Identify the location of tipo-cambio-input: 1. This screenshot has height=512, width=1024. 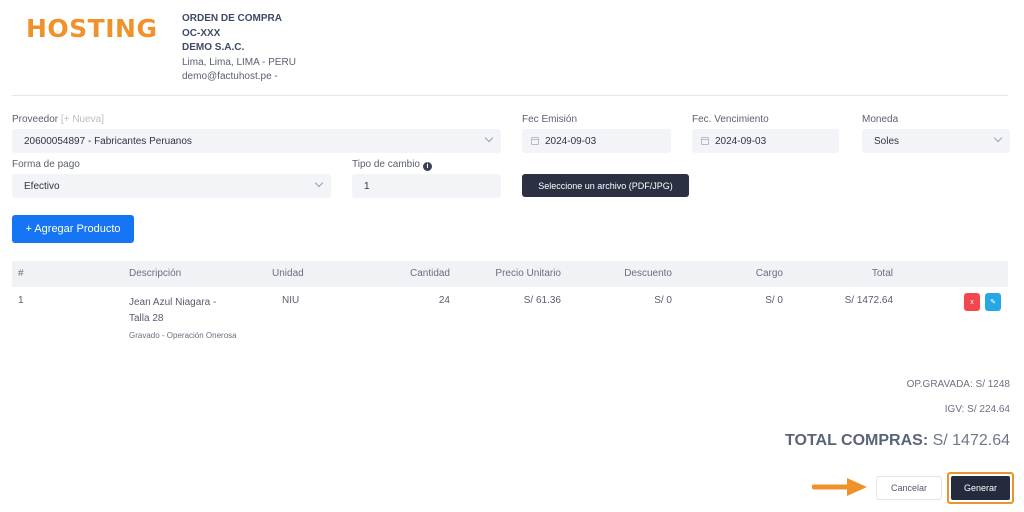
(426, 186).